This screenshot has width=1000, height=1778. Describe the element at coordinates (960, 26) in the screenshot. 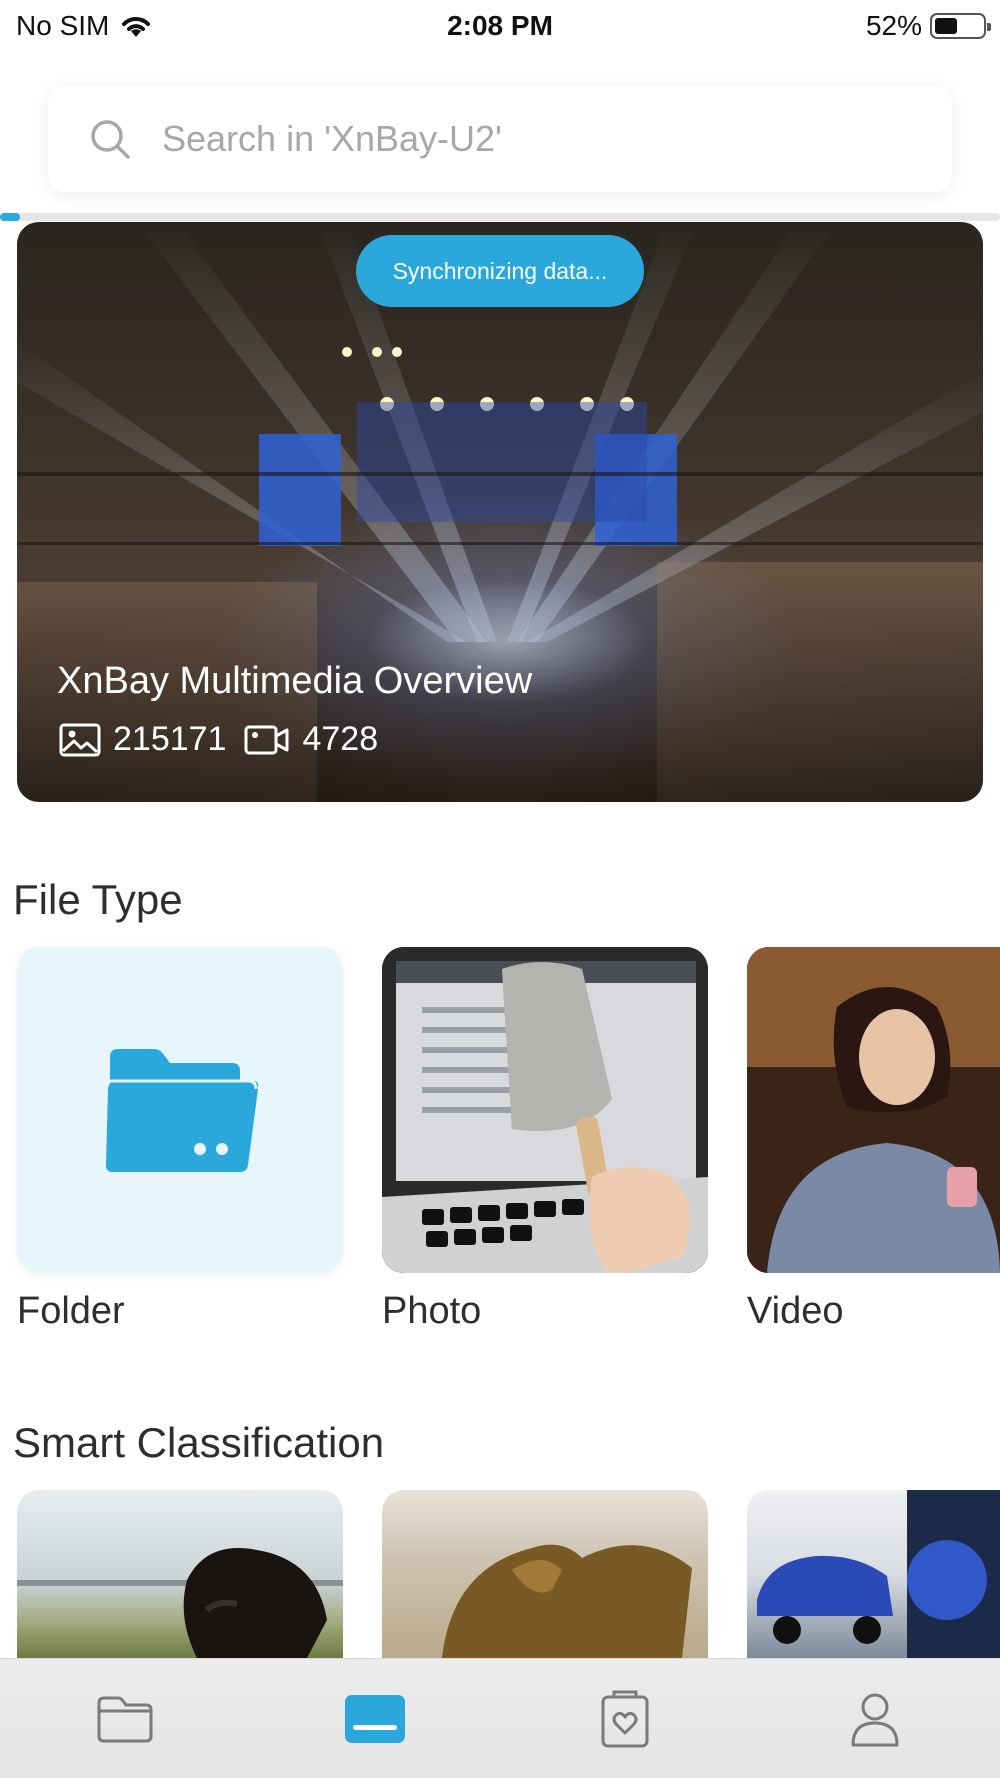

I see `battery-icon` at that location.